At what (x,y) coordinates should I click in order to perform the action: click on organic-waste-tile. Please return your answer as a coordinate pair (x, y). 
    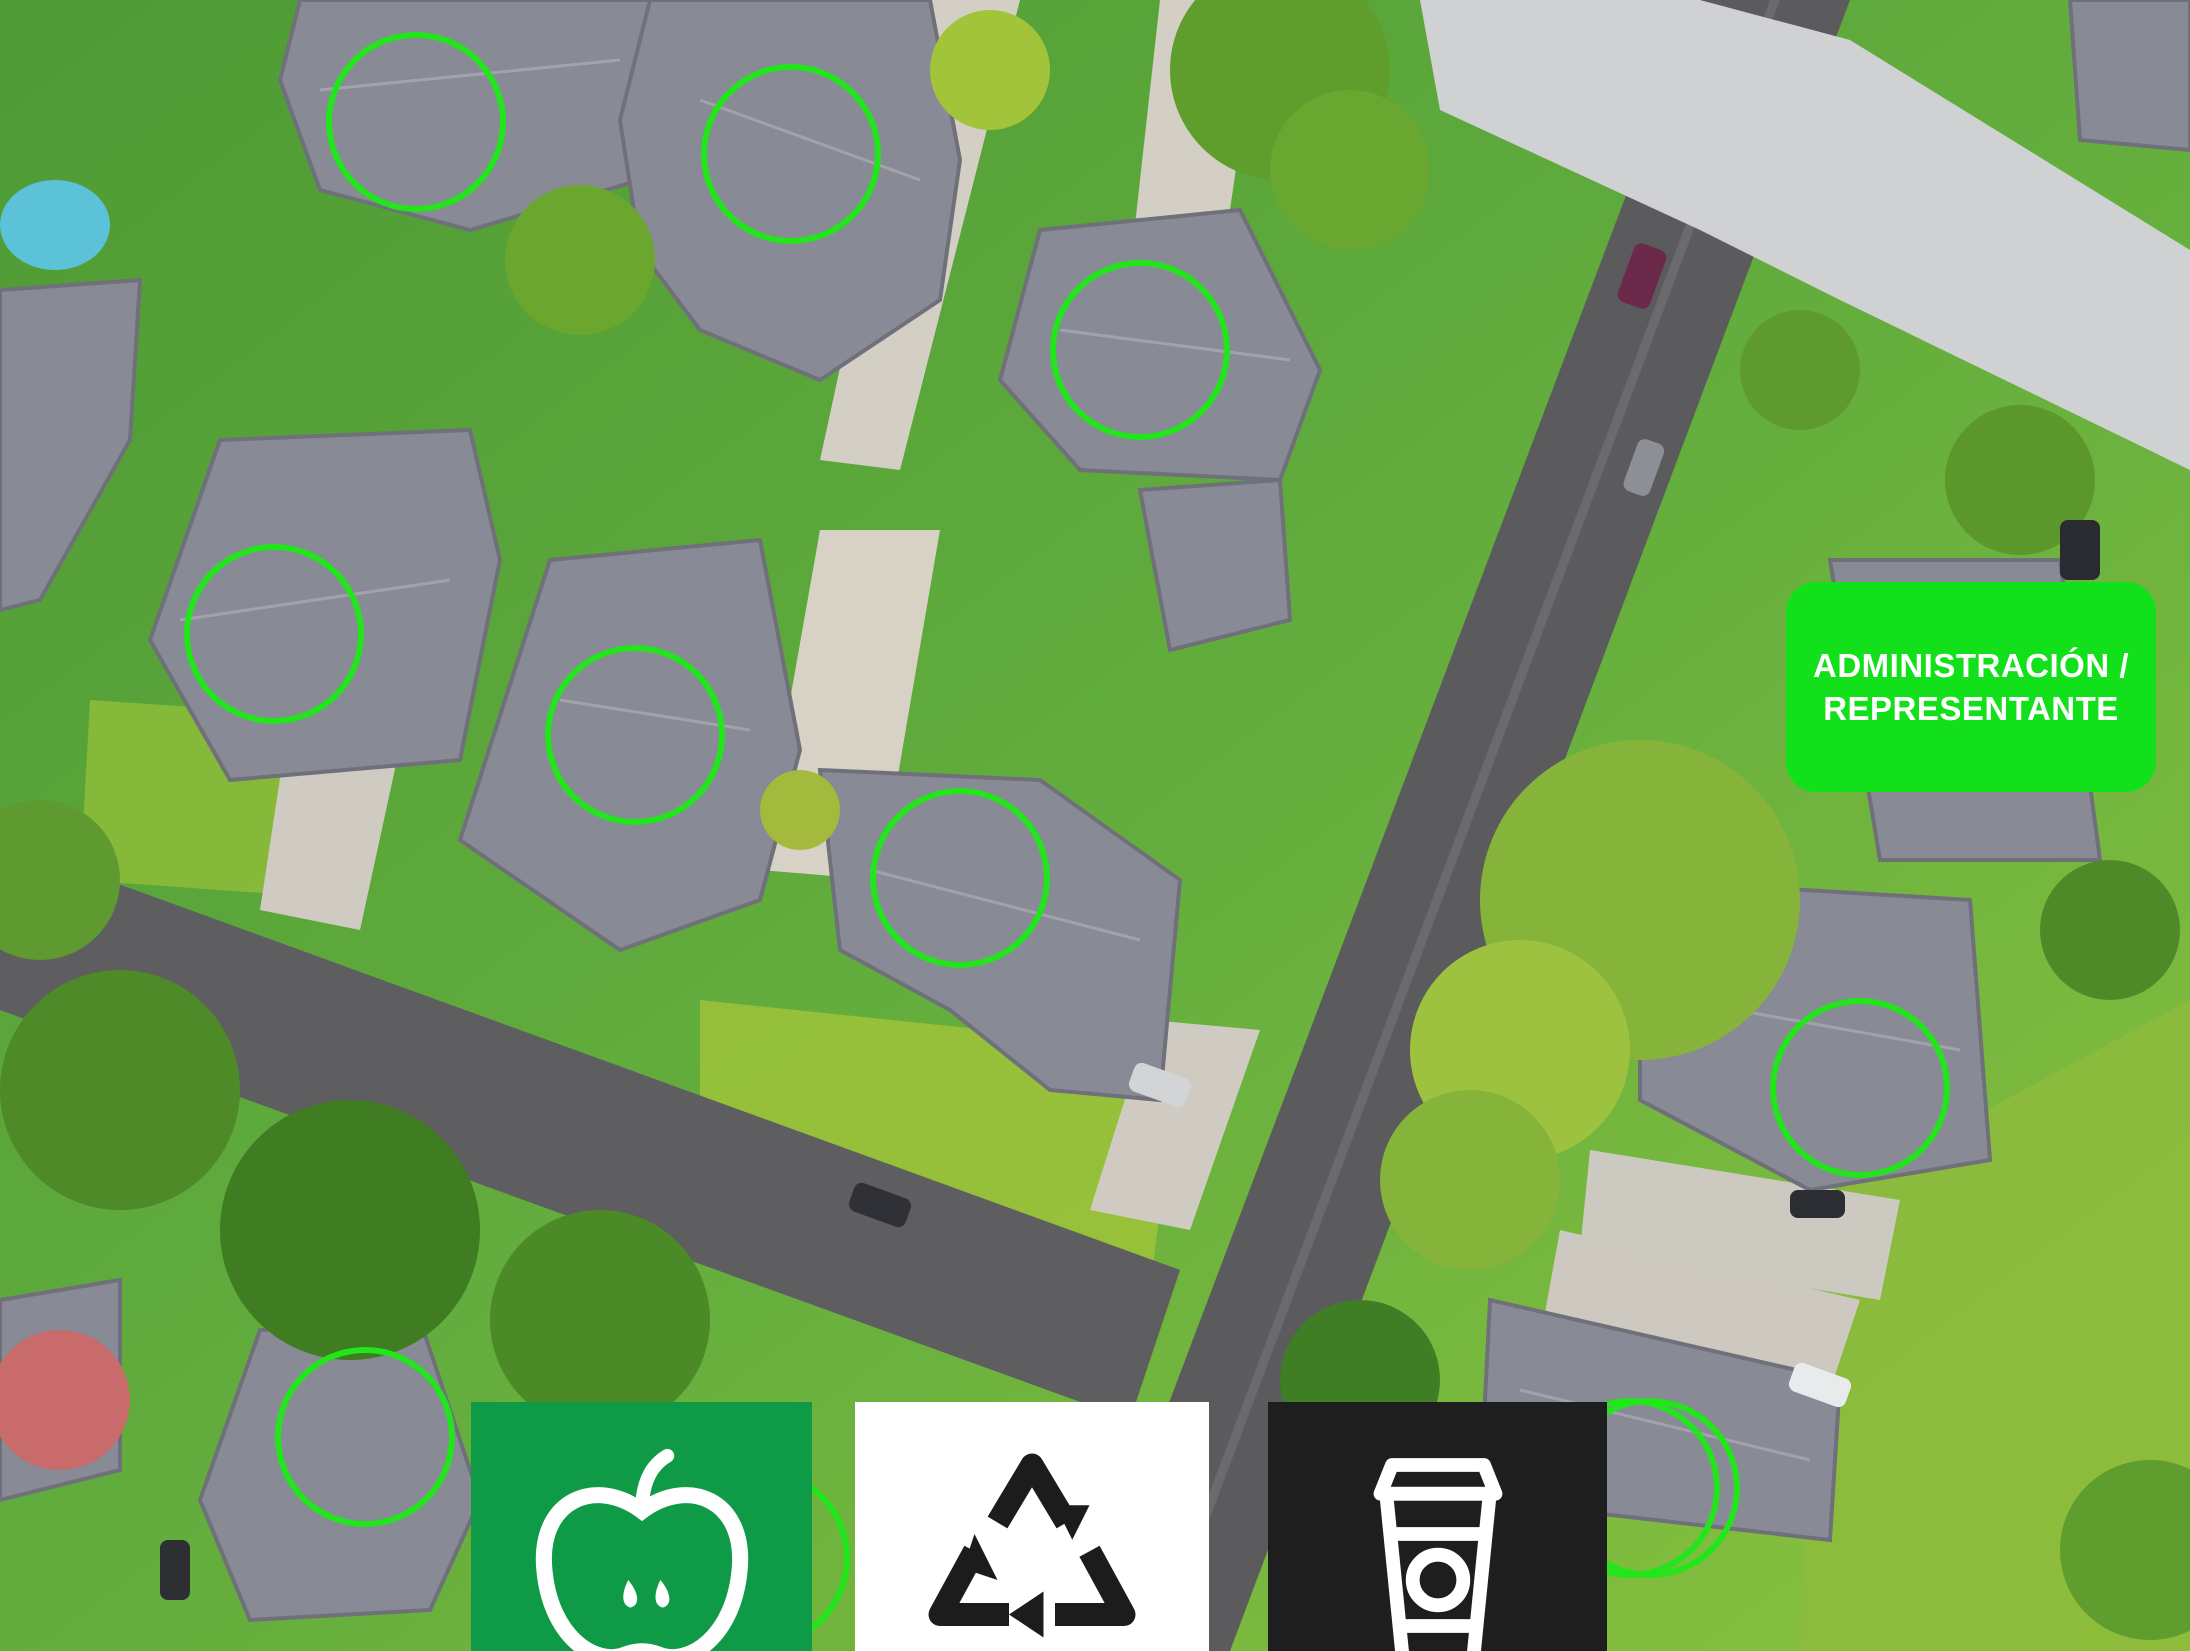
    Looking at the image, I should click on (641, 1526).